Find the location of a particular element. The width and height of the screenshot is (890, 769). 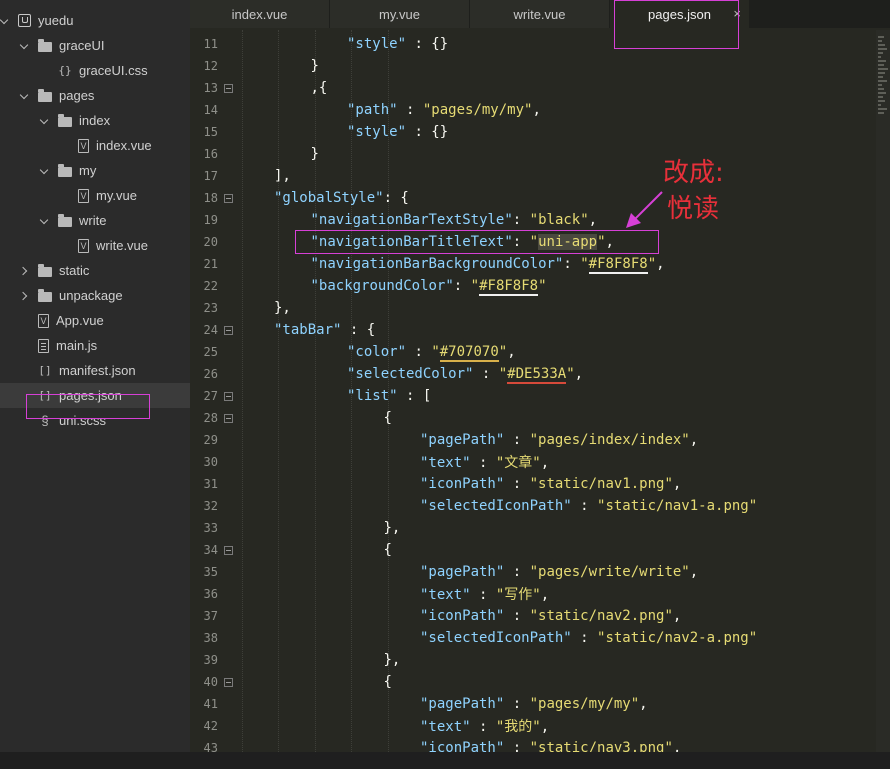

code-line: 30 "text" : "文章", is located at coordinates (533, 462).